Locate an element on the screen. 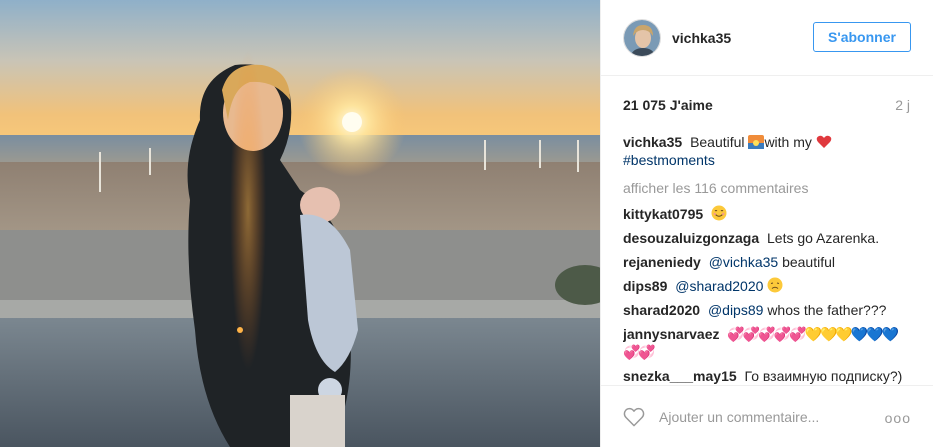 Image resolution: width=933 pixels, height=447 pixels. post-header: vichka35 S'abonner is located at coordinates (767, 38).